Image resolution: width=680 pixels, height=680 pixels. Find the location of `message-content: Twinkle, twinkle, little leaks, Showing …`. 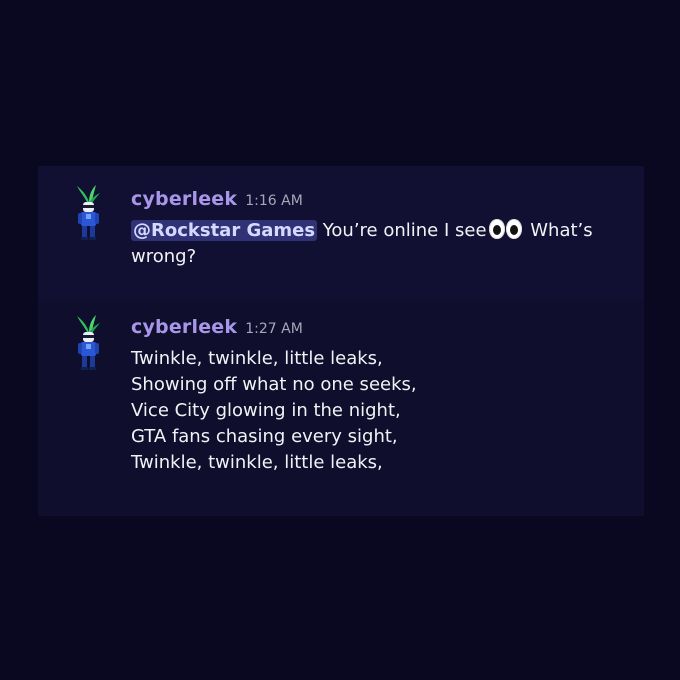

message-content: Twinkle, twinkle, little leaks, Showing … is located at coordinates (381, 411).